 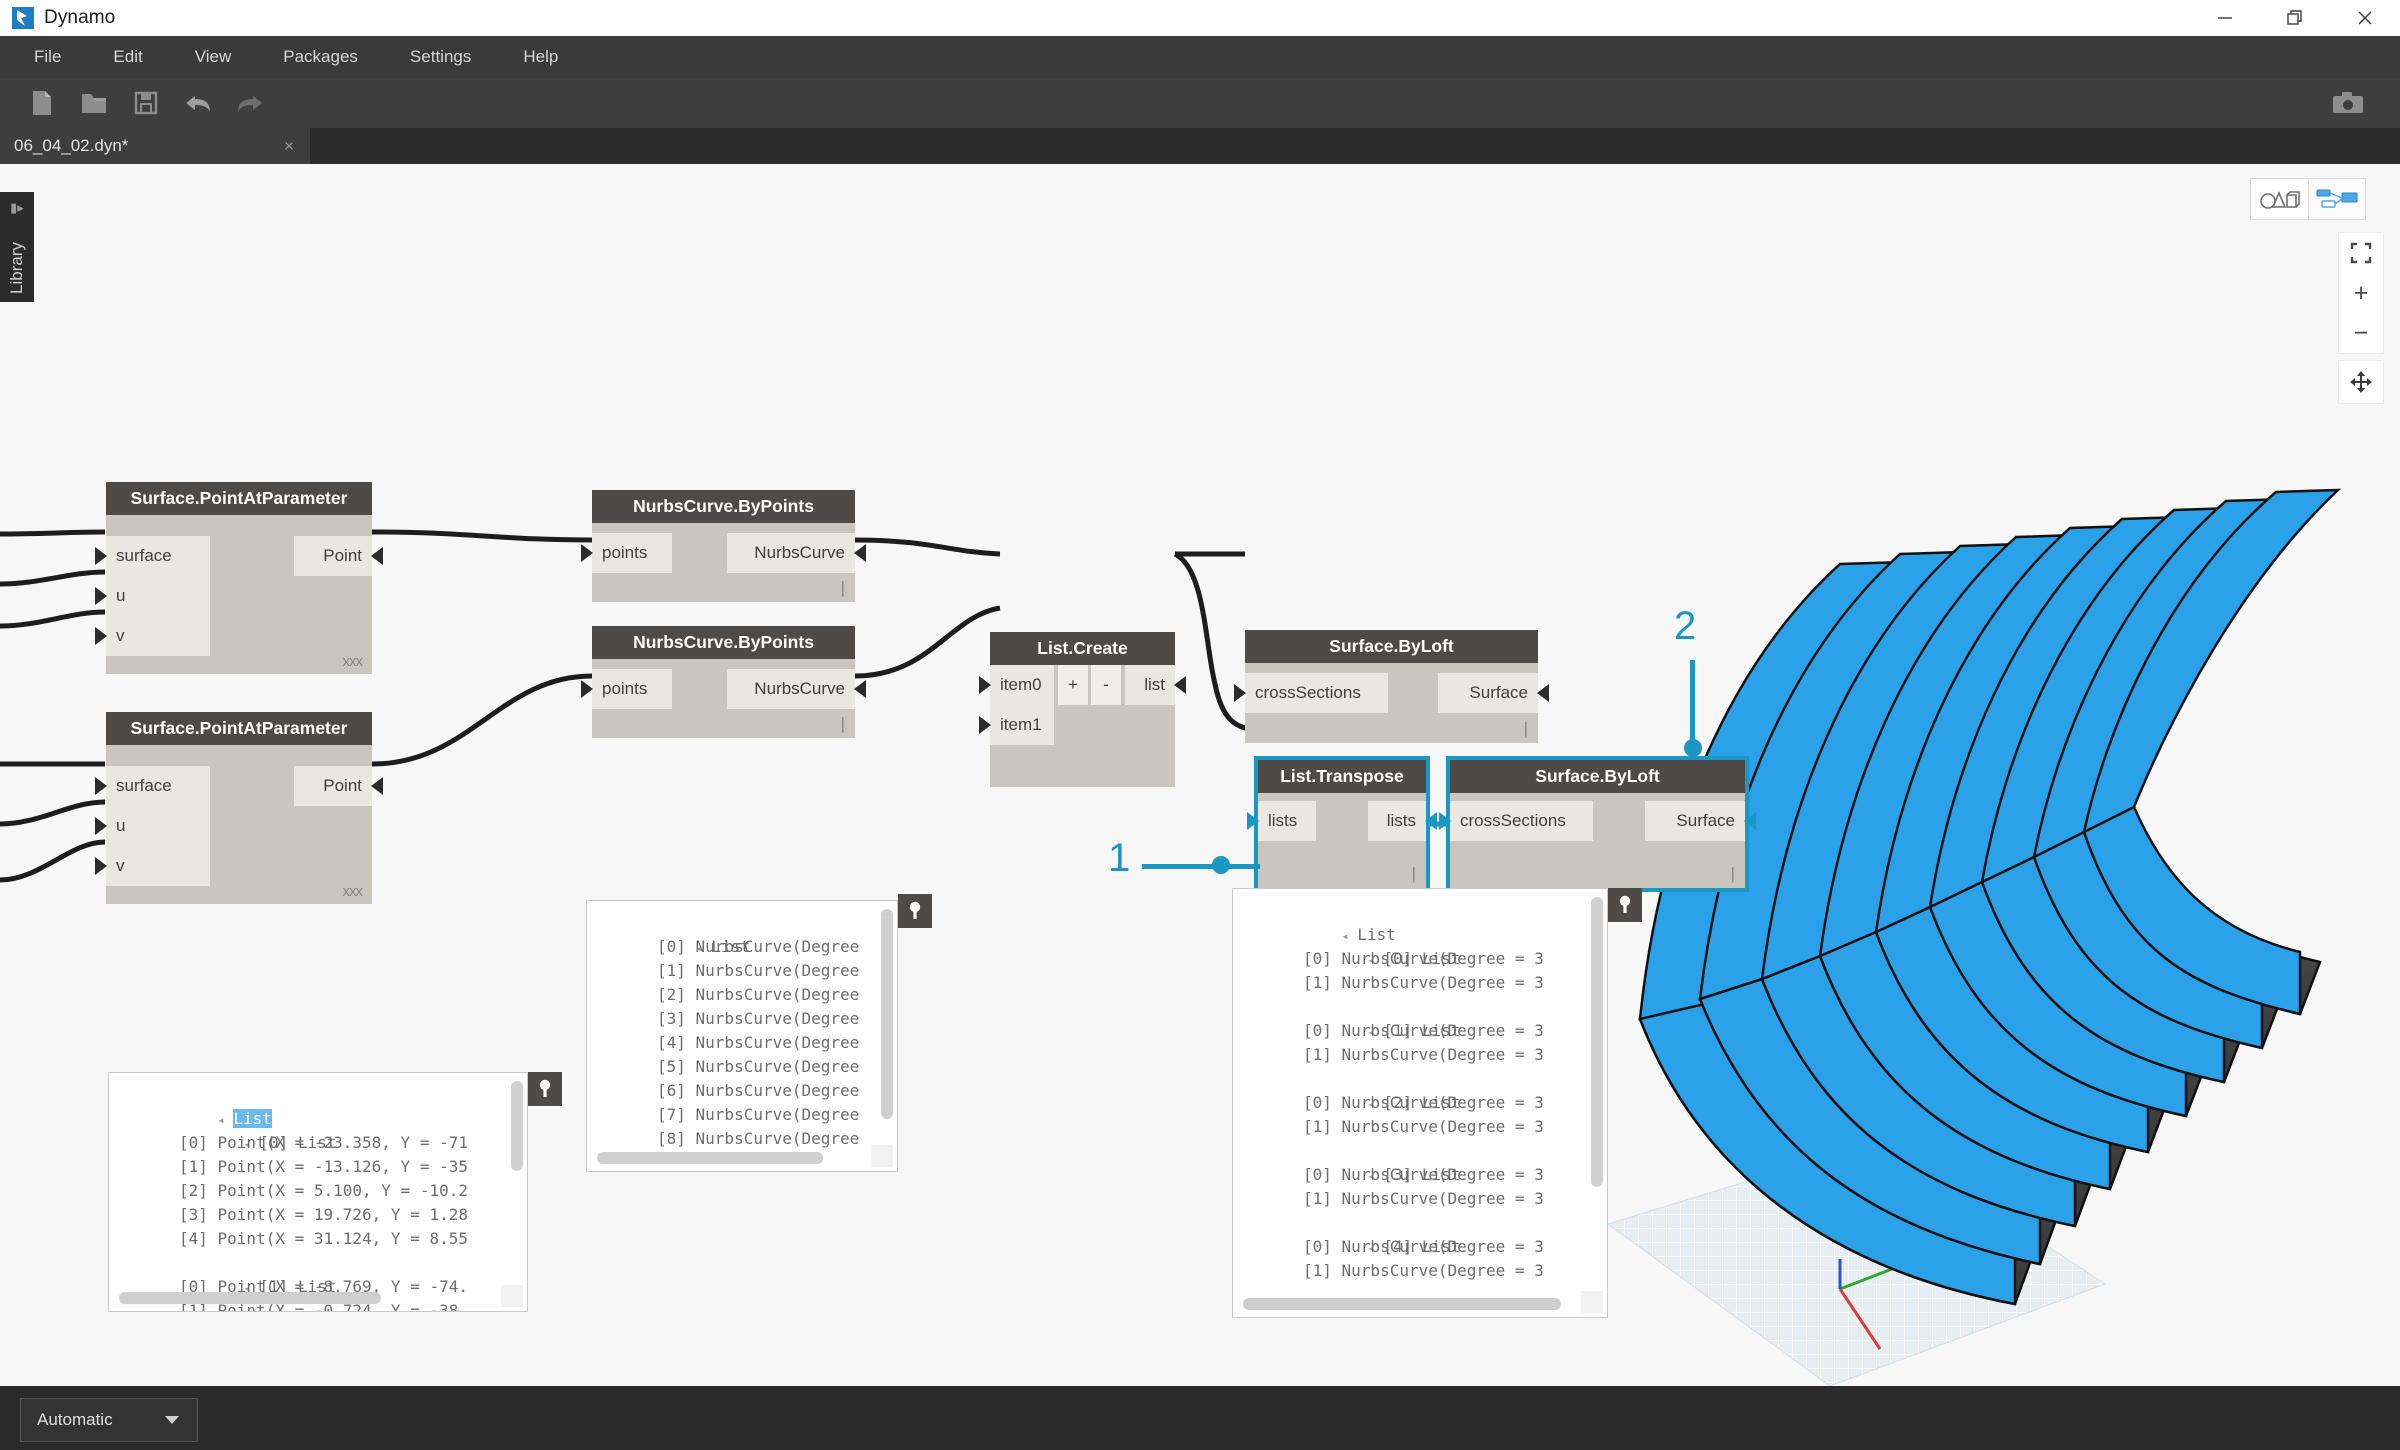 I want to click on undo-icon, so click(x=198, y=103).